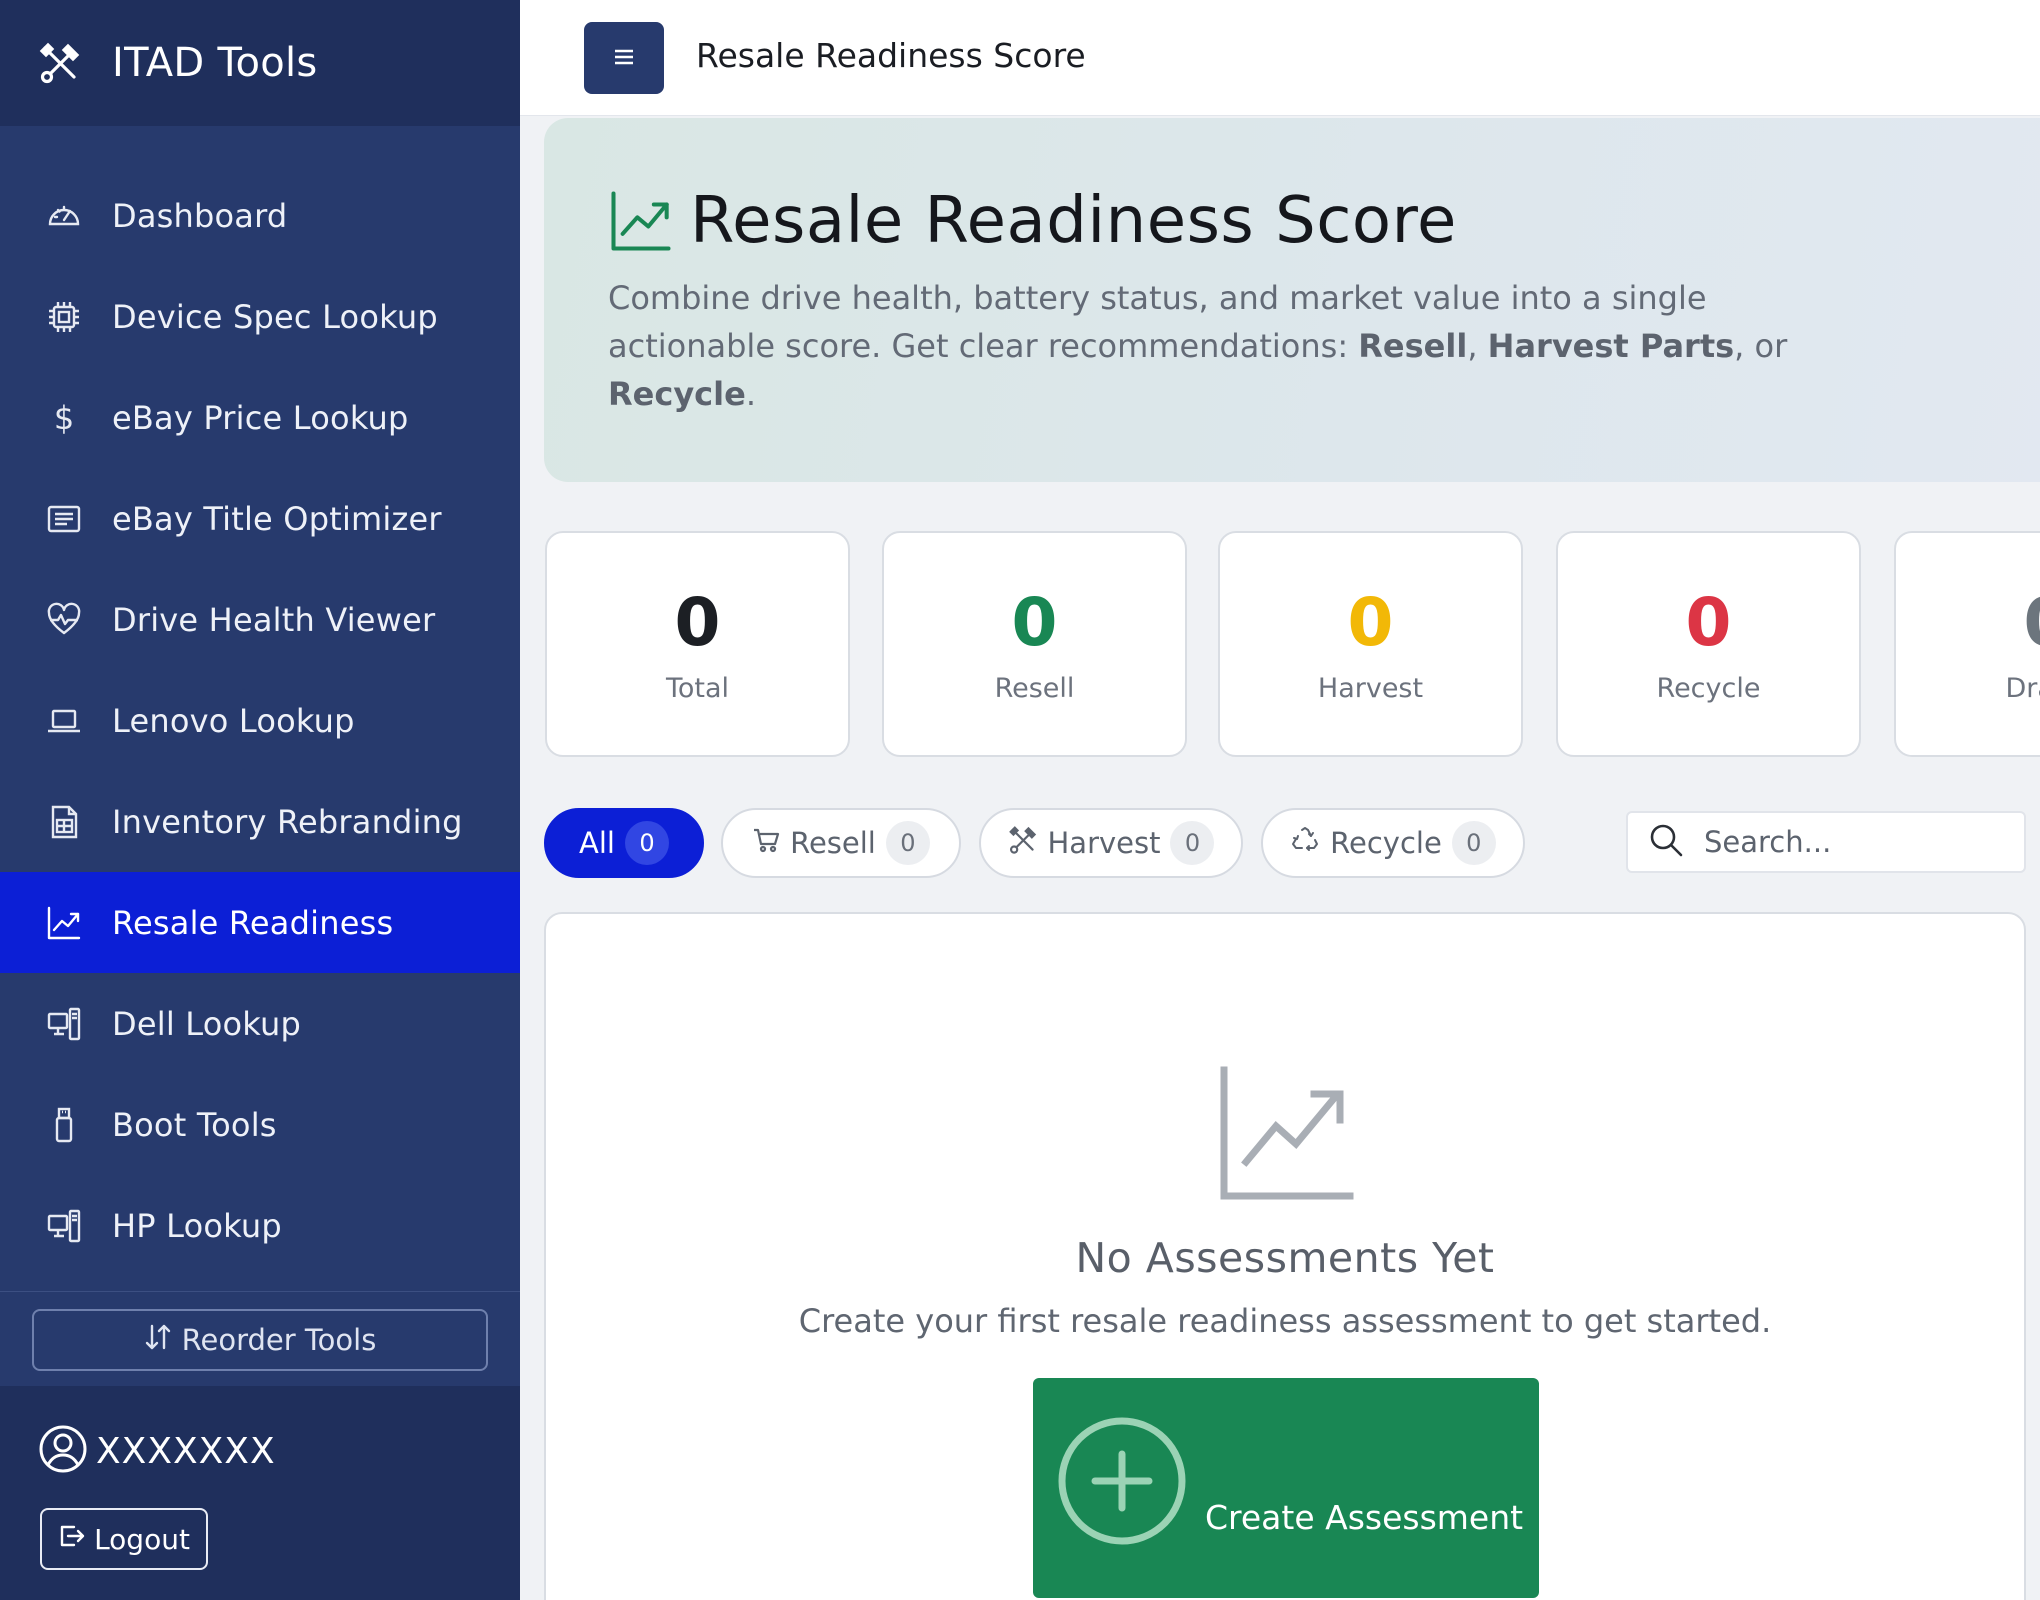 The width and height of the screenshot is (2040, 1600). I want to click on filter-all: All 0, so click(624, 843).